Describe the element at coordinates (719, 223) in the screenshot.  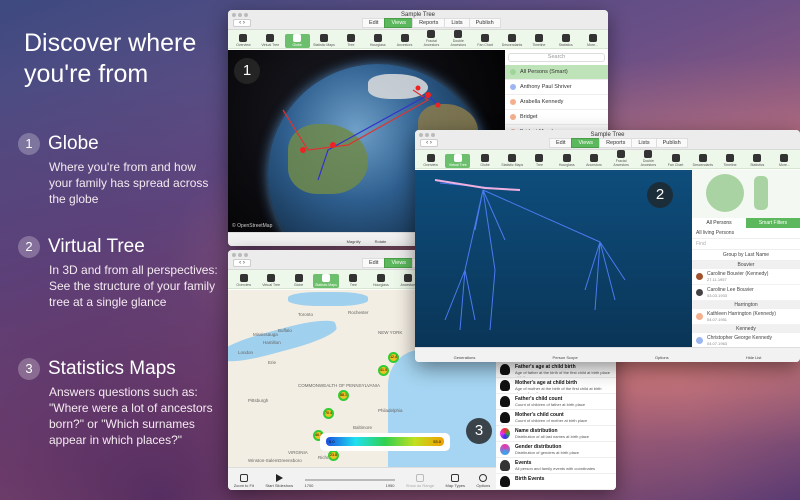
I see `tab-all-persons: All Persons` at that location.